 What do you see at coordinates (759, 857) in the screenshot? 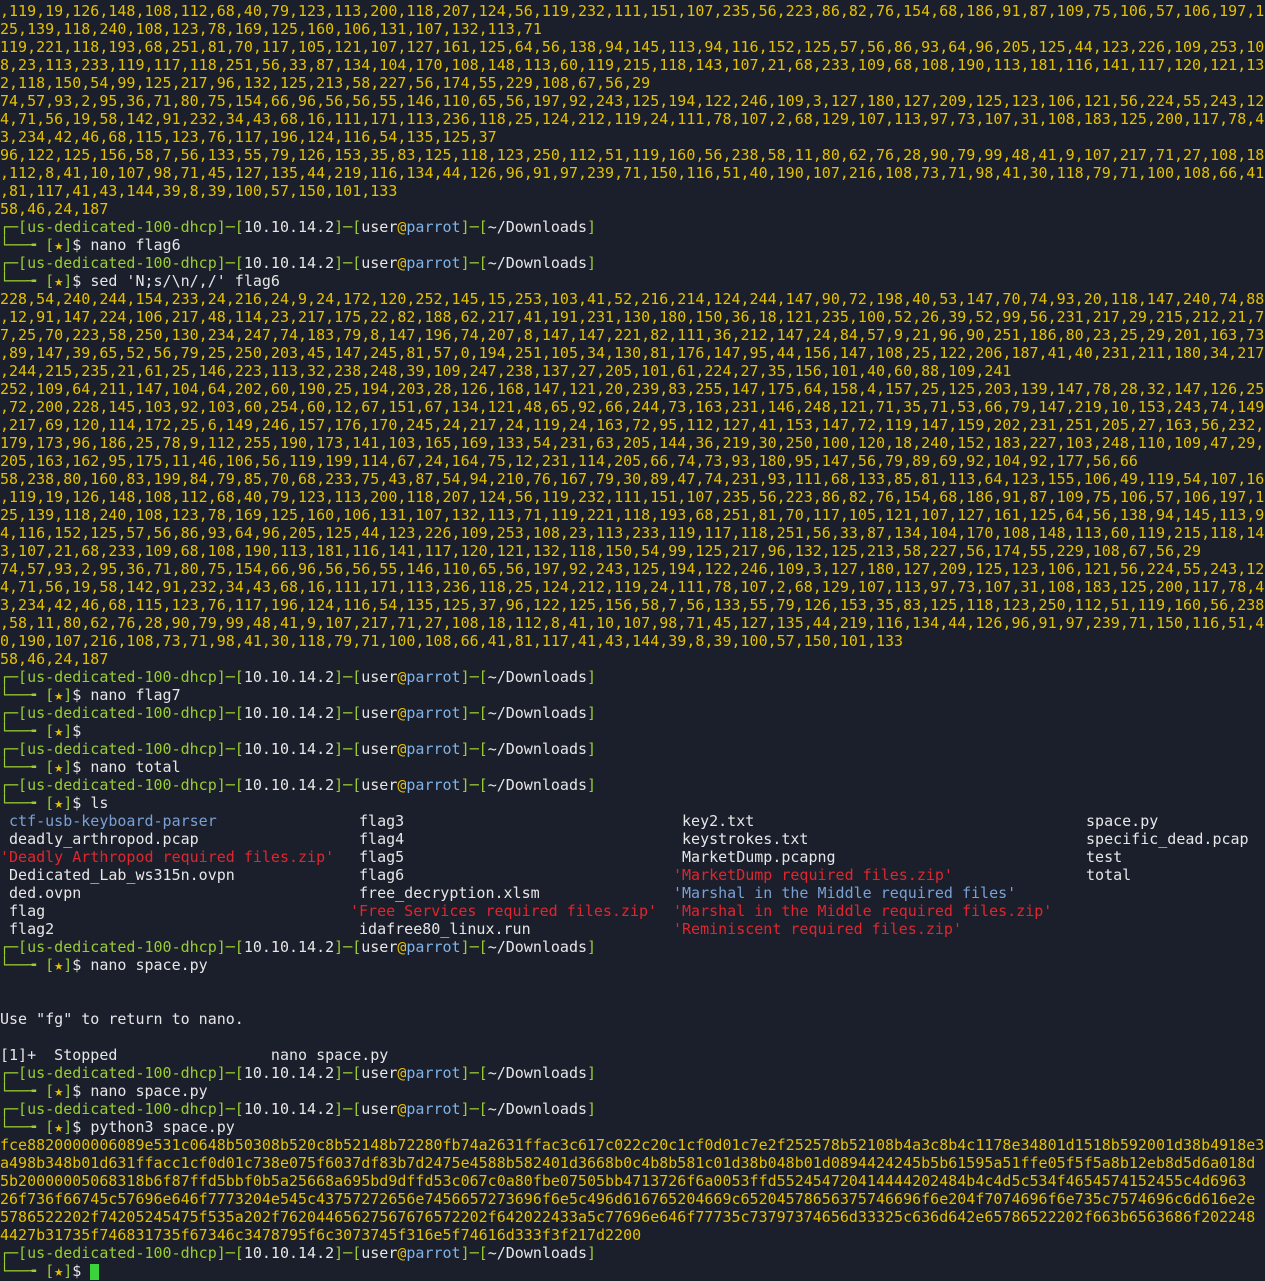
I see `ls-entry: MarketDump.pcapng` at bounding box center [759, 857].